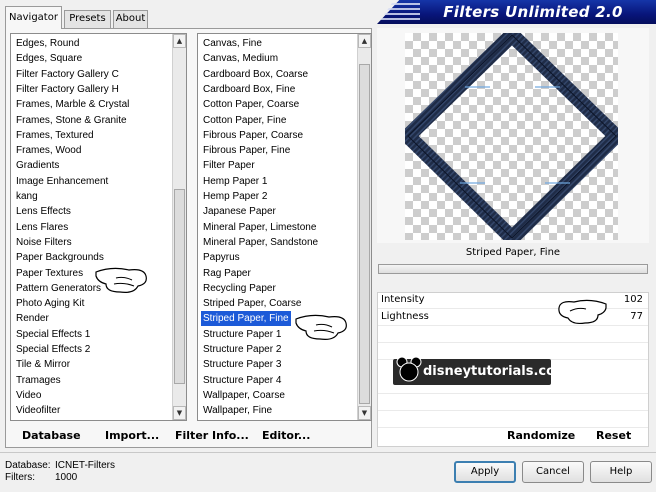  Describe the element at coordinates (253, 135) in the screenshot. I see `list-item: Fibrous Paper, Coarse` at that location.